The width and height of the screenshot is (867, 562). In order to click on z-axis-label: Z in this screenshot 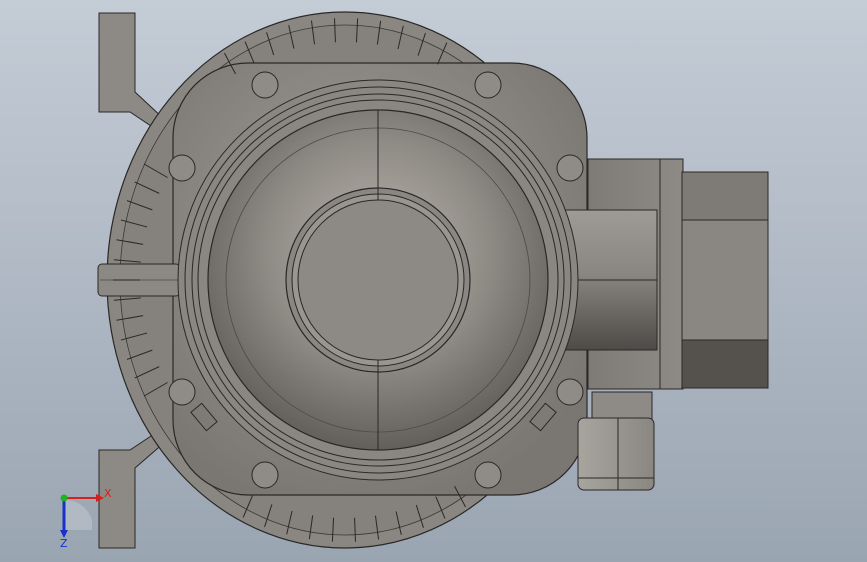, I will do `click(64, 543)`.